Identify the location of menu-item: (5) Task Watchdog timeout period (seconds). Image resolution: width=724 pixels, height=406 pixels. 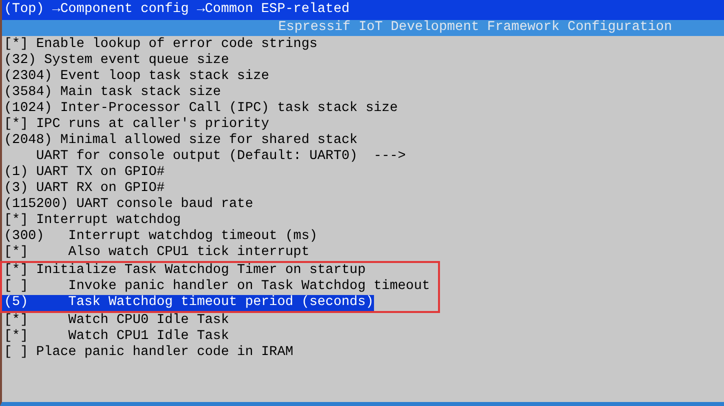
(188, 303).